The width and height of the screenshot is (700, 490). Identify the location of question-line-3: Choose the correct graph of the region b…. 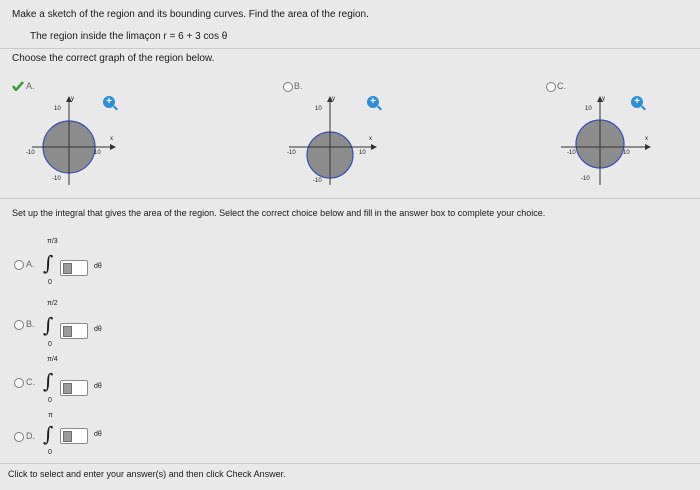
(113, 58).